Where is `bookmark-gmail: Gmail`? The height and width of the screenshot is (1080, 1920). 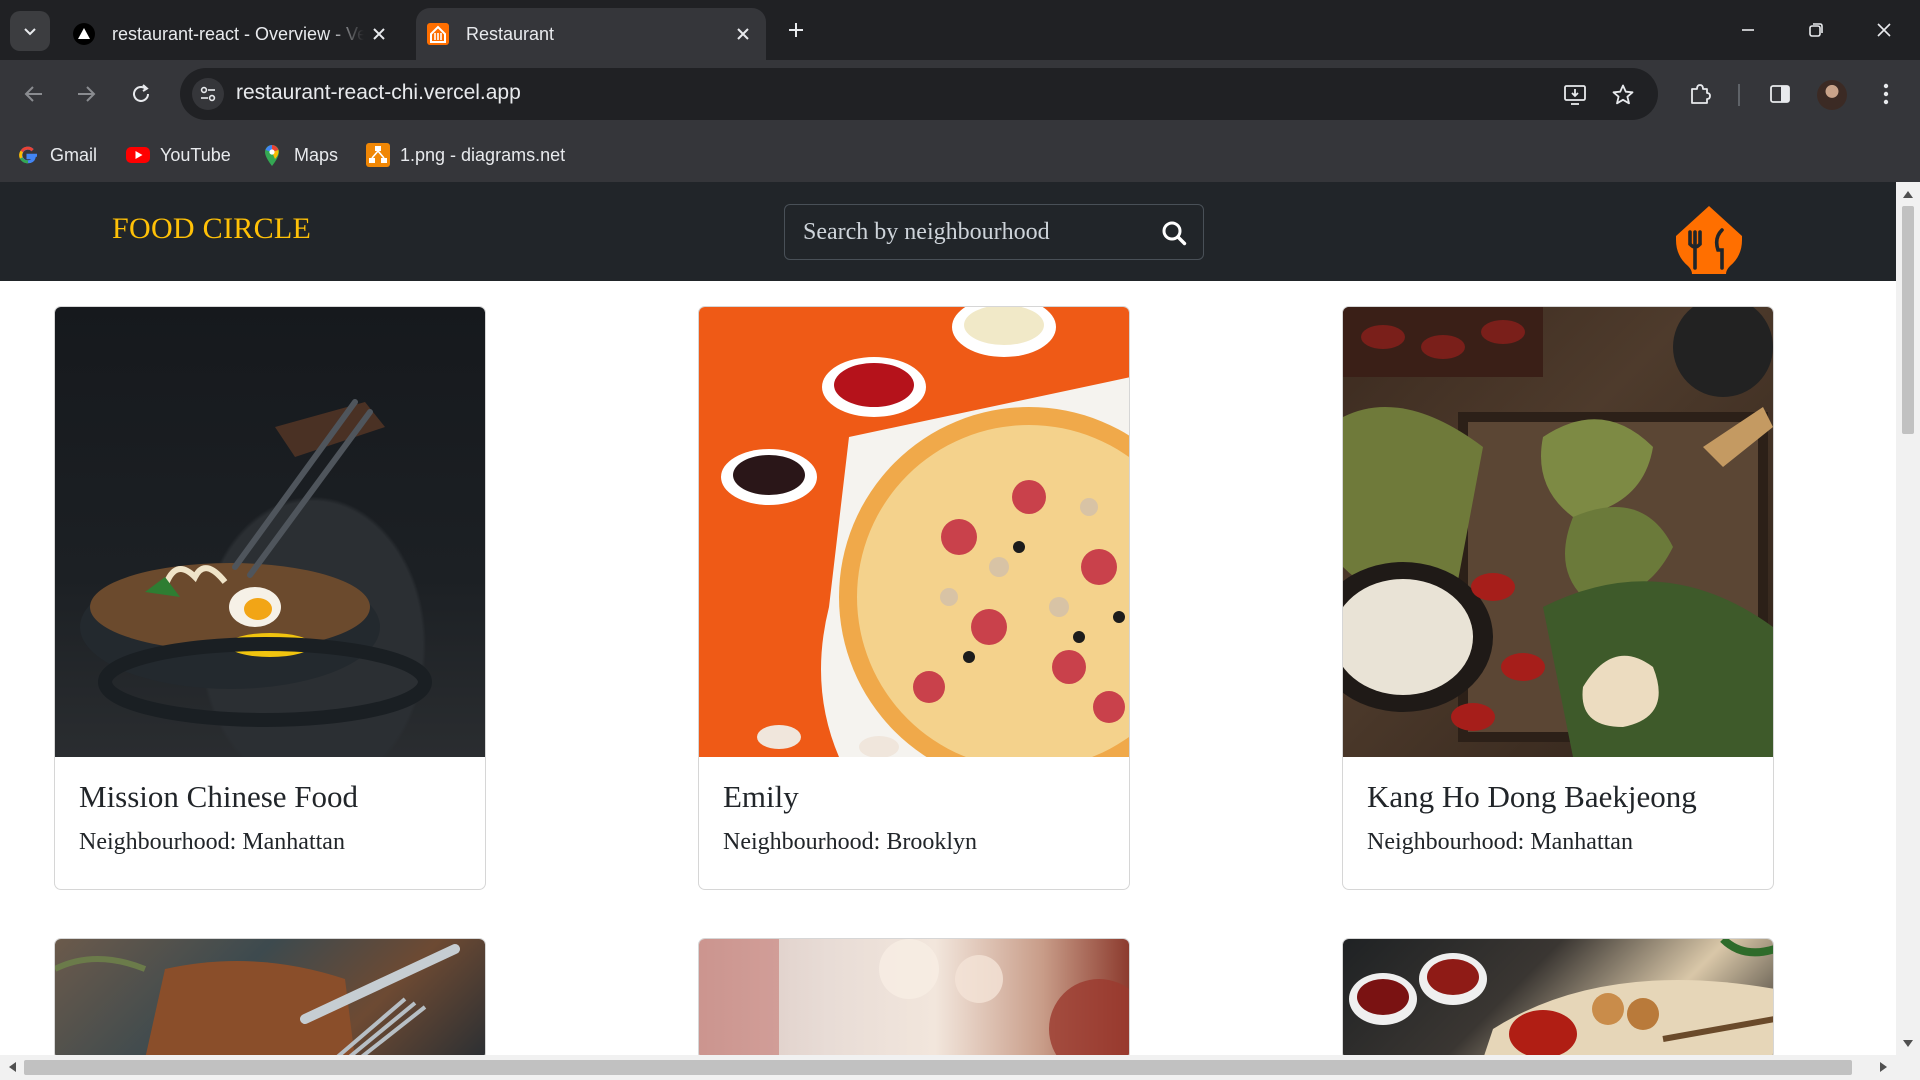
bookmark-gmail: Gmail is located at coordinates (56, 155).